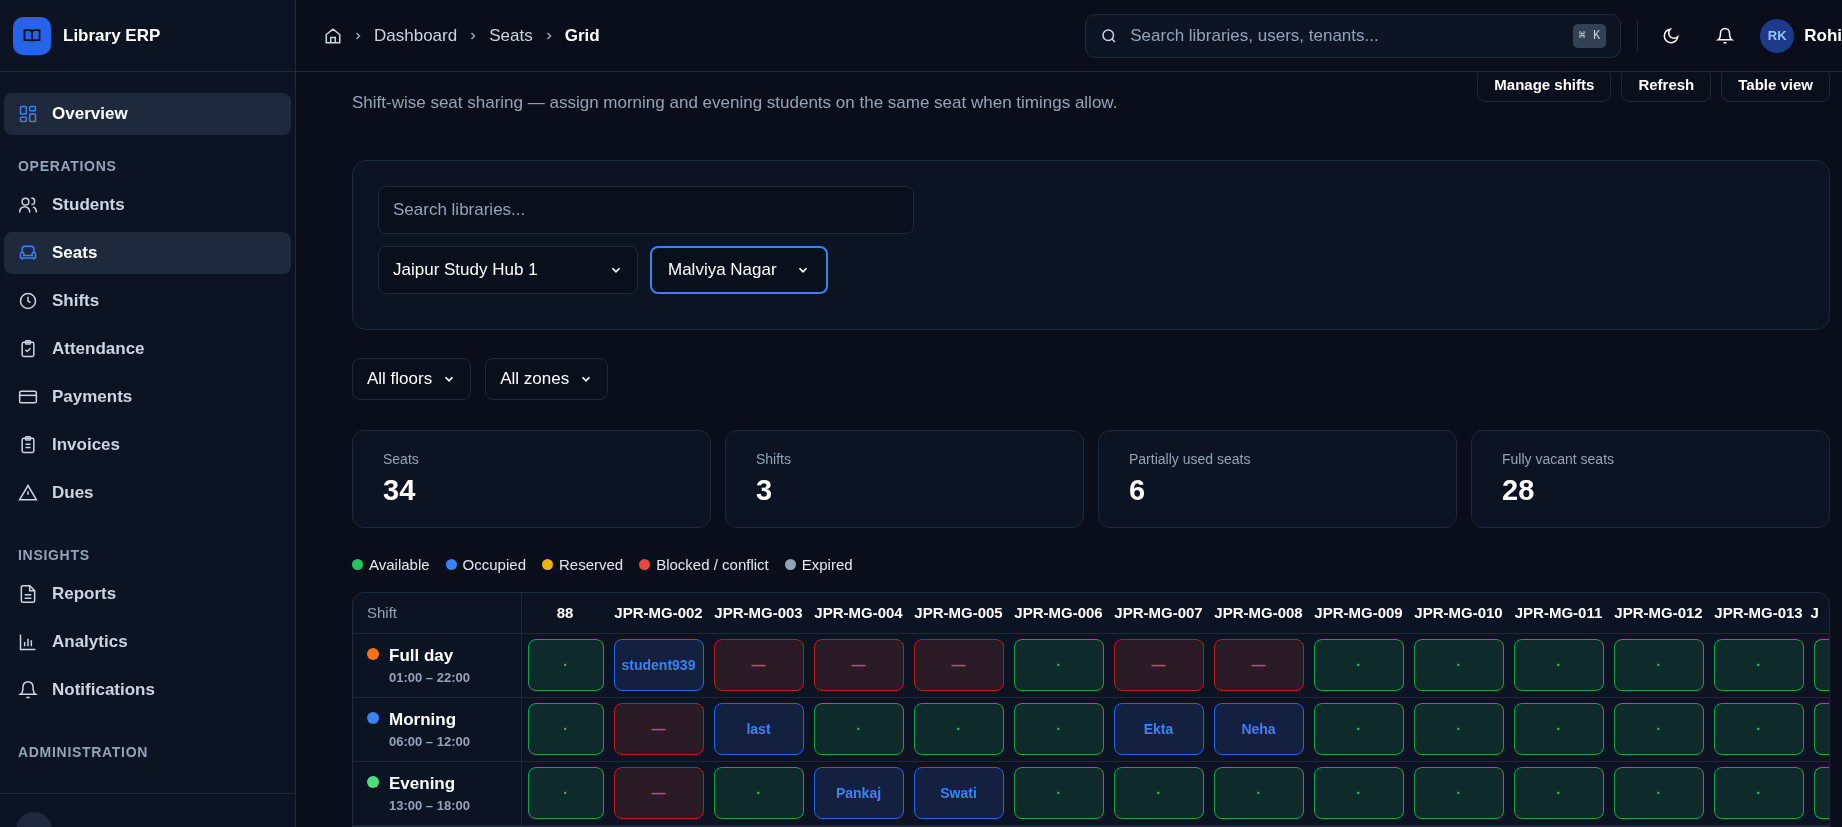  I want to click on global-search-field: Search libraries, users, tenants... ⌘ K, so click(1353, 35).